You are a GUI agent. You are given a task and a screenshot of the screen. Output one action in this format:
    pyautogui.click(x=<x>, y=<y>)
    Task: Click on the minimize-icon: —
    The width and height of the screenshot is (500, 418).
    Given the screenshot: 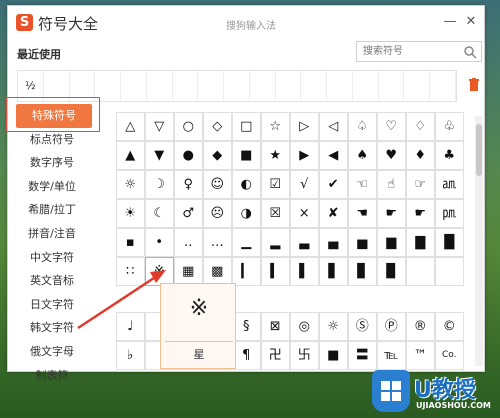 What is the action you would take?
    pyautogui.click(x=450, y=22)
    